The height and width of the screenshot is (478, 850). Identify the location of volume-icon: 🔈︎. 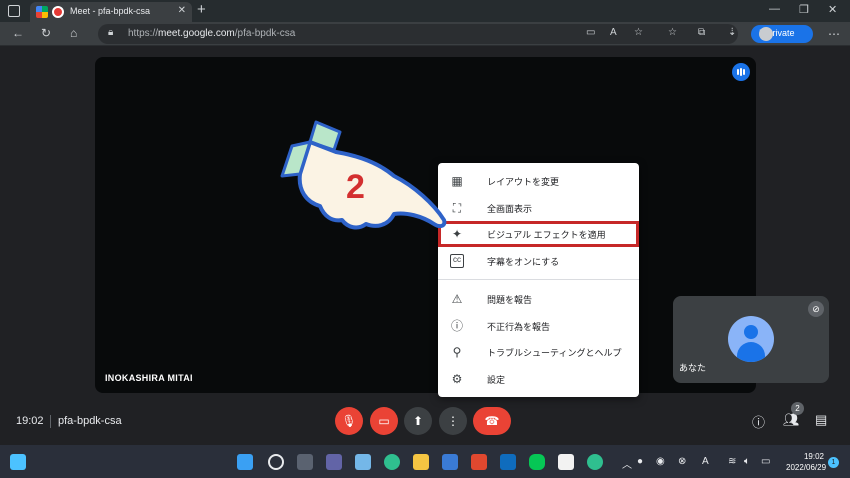
(747, 461).